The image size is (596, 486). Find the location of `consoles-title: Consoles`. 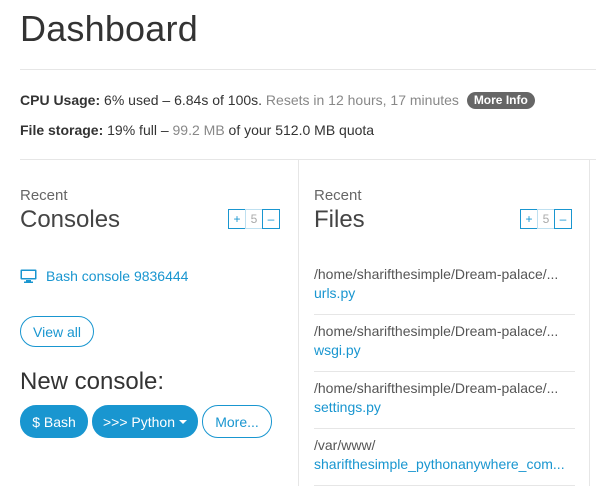

consoles-title: Consoles is located at coordinates (70, 219).